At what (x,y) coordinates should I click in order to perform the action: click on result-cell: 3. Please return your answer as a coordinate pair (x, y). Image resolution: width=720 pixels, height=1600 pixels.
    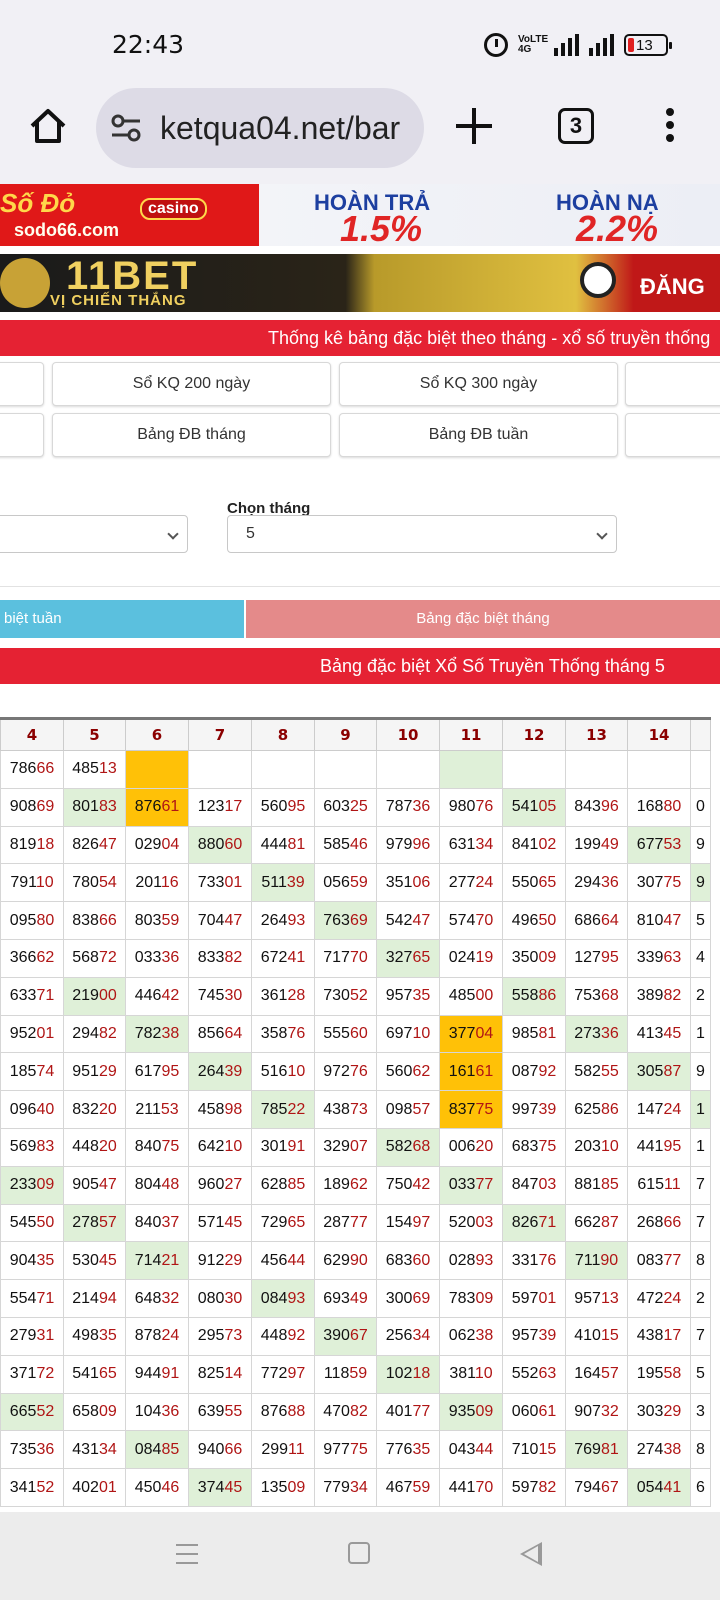
    Looking at the image, I should click on (700, 1412).